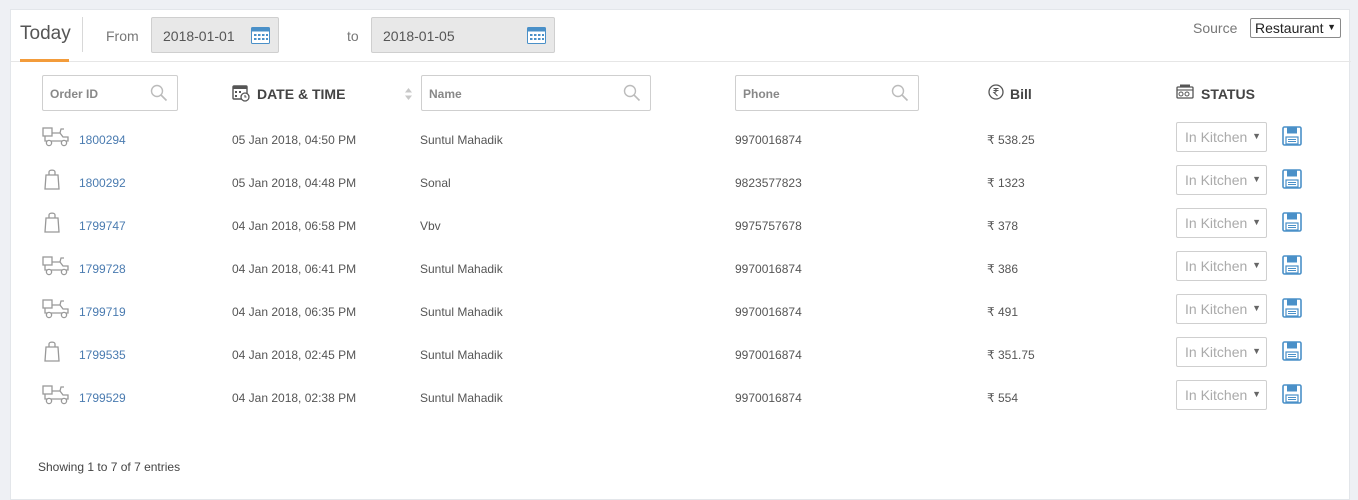 The width and height of the screenshot is (1358, 500). Describe the element at coordinates (430, 226) in the screenshot. I see `customer-name: Vbv` at that location.